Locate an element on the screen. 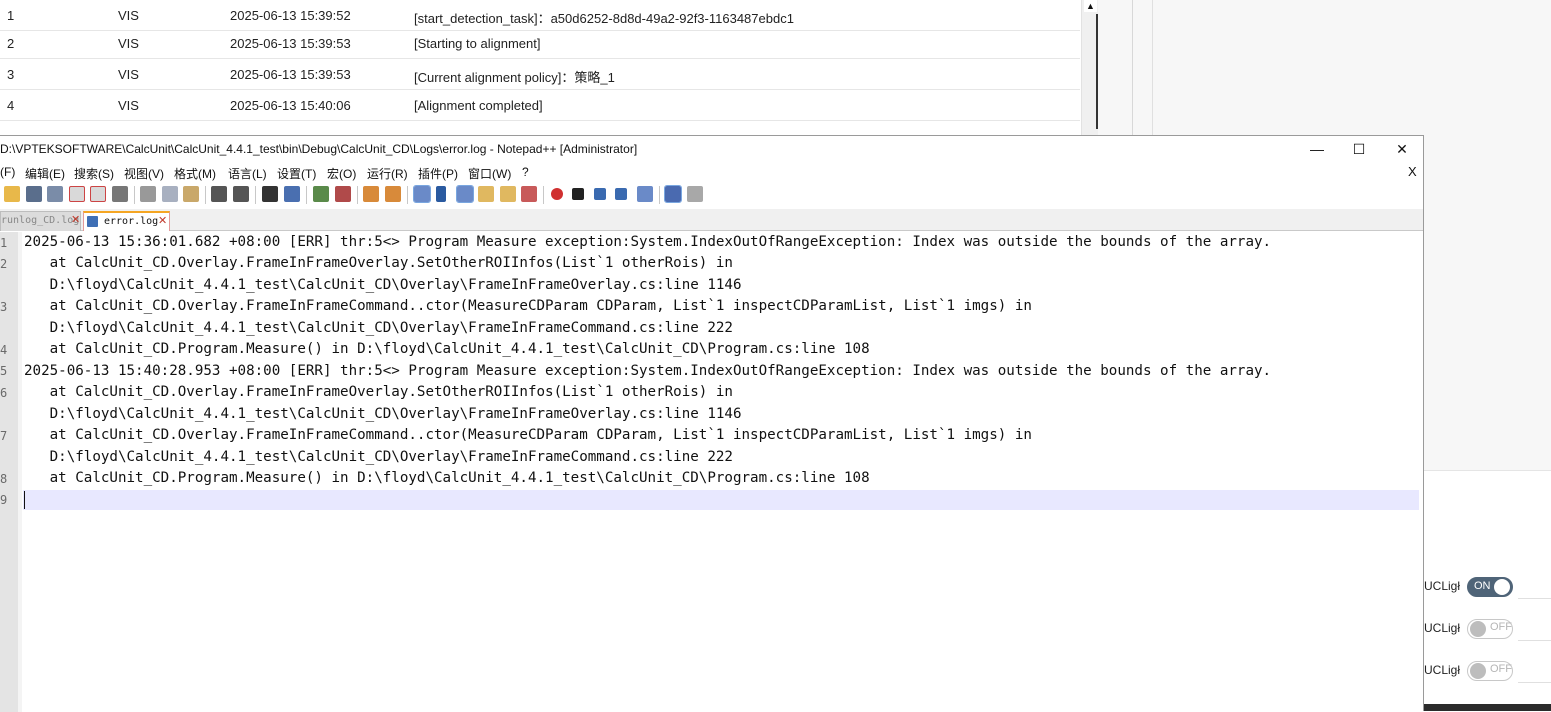 This screenshot has width=1551, height=712. menu-edit: 编辑(E) is located at coordinates (45, 173).